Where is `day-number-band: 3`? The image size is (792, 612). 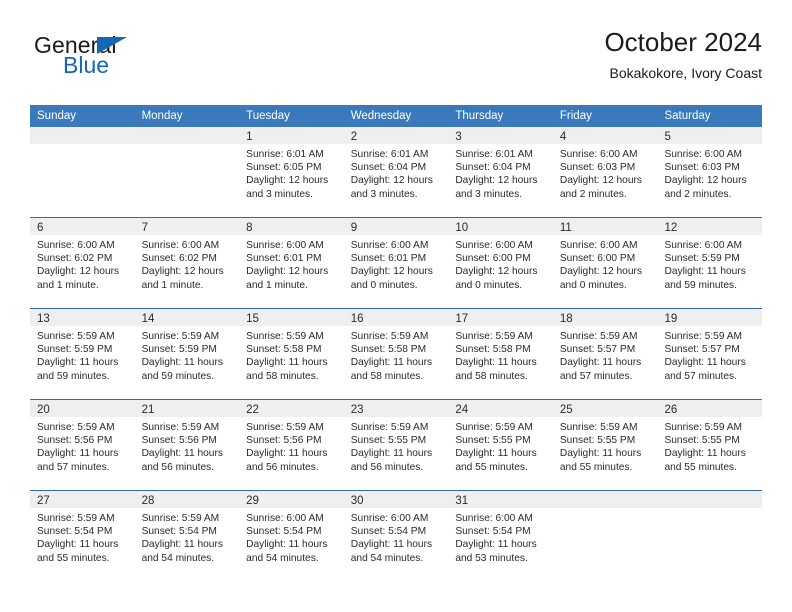 day-number-band: 3 is located at coordinates (500, 135).